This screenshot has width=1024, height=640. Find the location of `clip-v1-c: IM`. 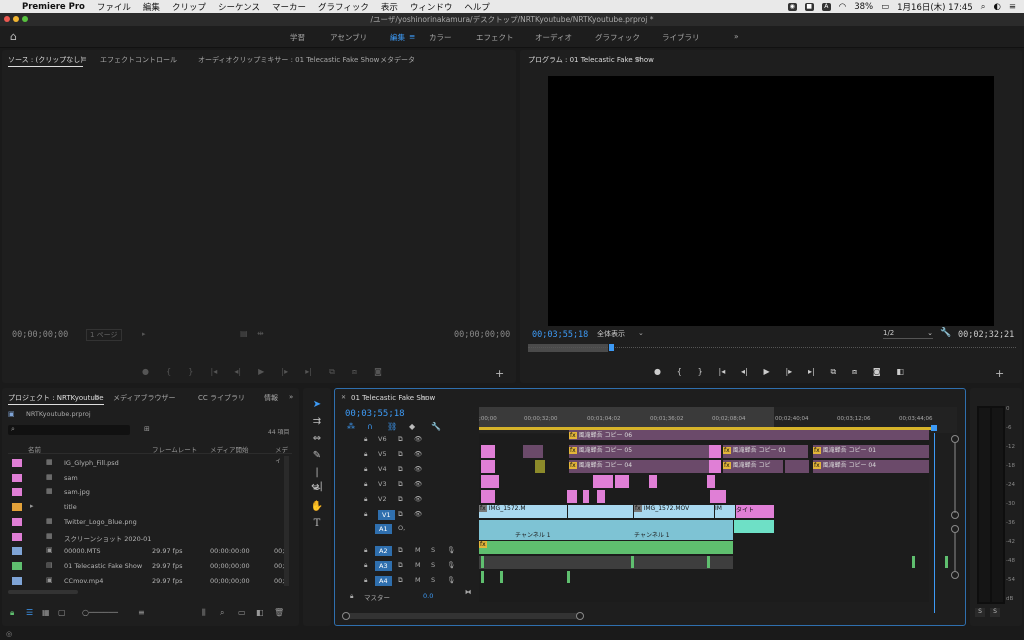

clip-v1-c: IM is located at coordinates (725, 511).